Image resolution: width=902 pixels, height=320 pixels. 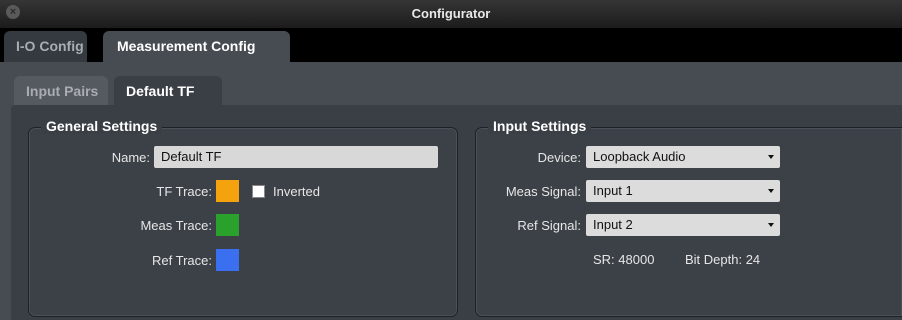 What do you see at coordinates (182, 260) in the screenshot?
I see `ref-trace-label: Ref Trace:` at bounding box center [182, 260].